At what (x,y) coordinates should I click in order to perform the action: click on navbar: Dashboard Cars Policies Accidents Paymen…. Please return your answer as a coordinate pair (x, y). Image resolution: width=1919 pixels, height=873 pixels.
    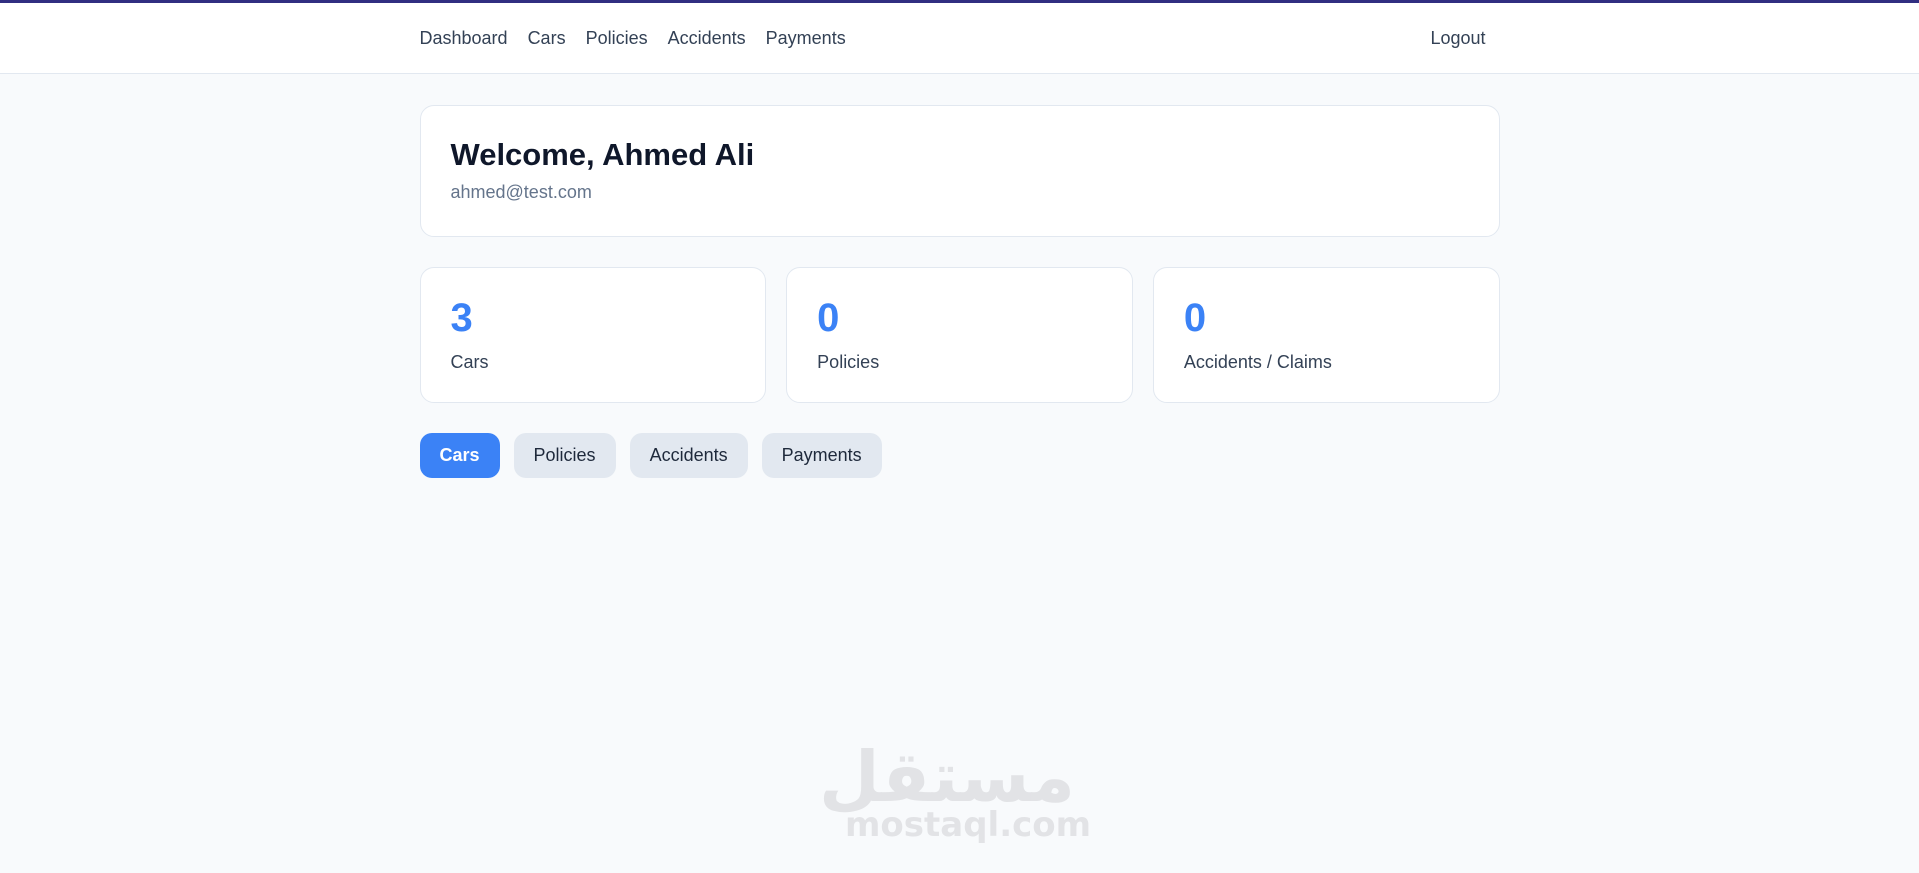
    Looking at the image, I should click on (959, 38).